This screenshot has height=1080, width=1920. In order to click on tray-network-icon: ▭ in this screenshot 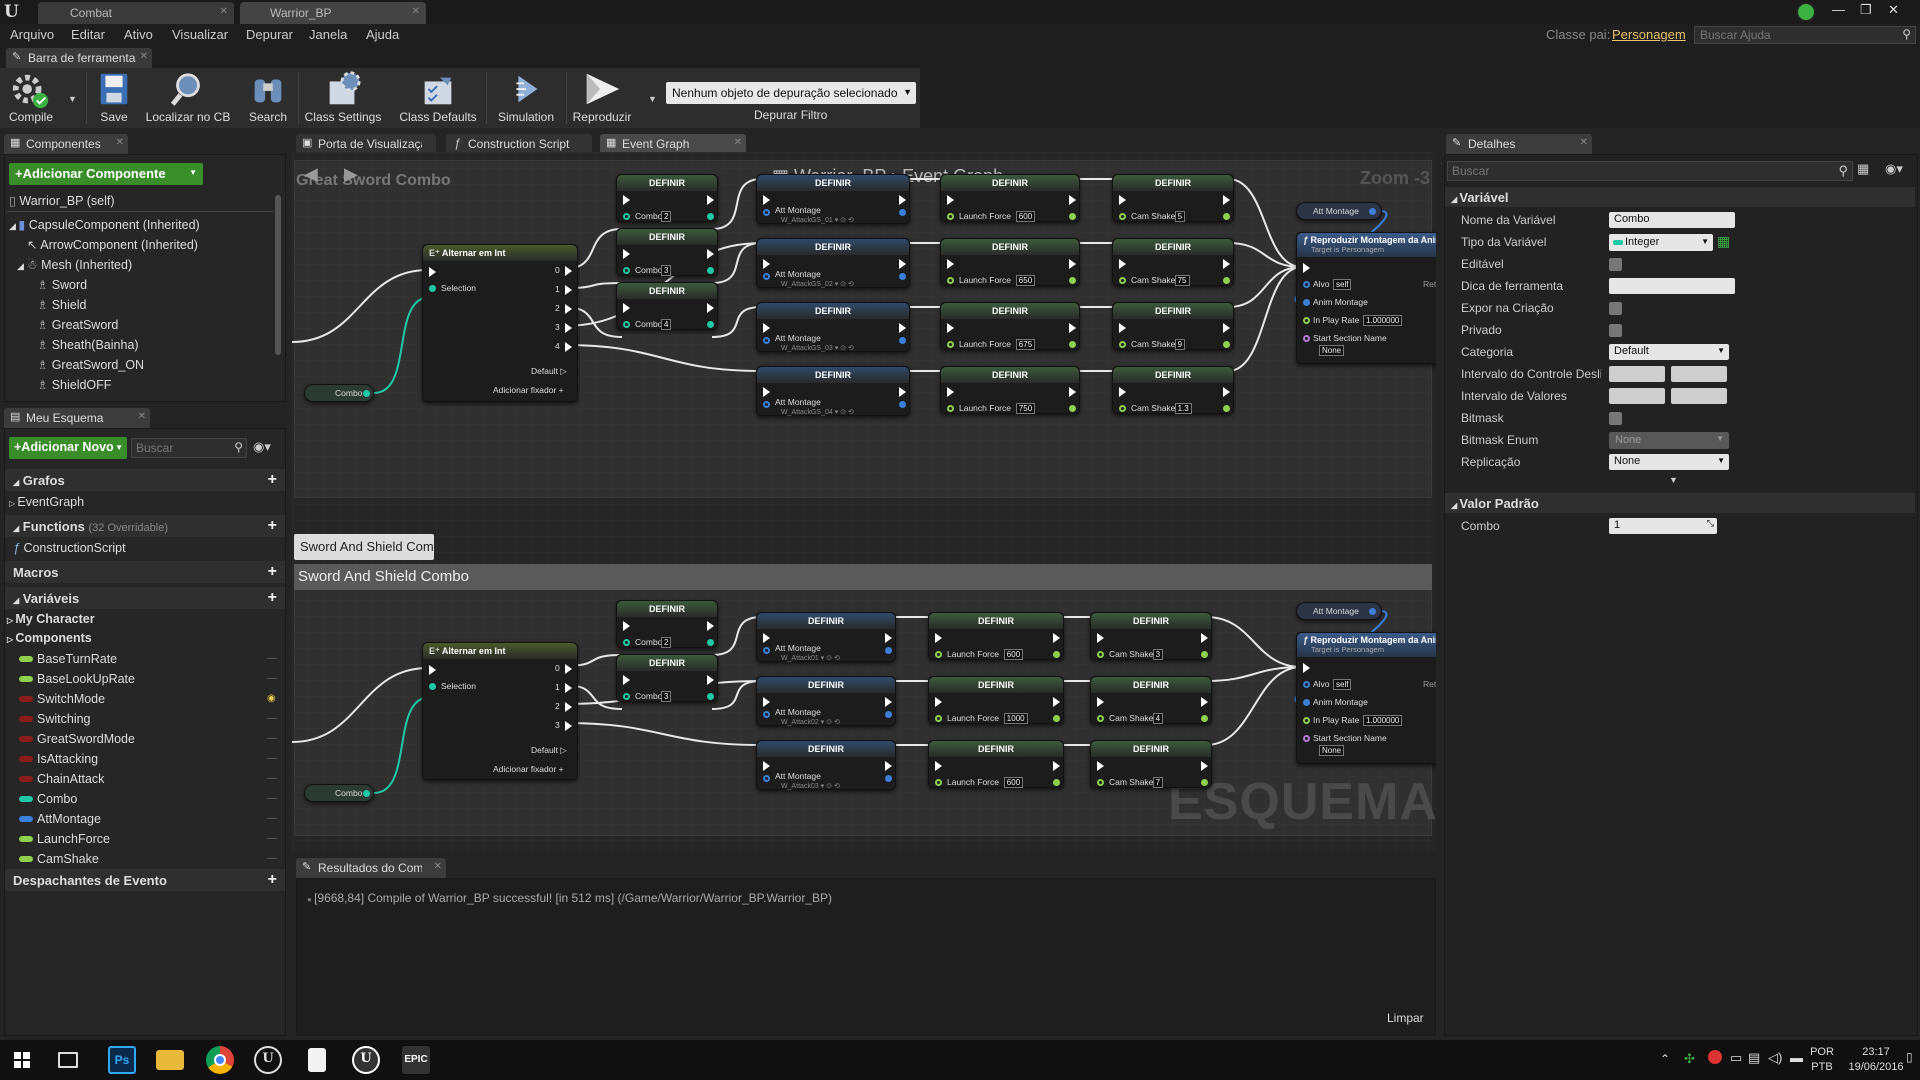, I will do `click(1736, 1058)`.